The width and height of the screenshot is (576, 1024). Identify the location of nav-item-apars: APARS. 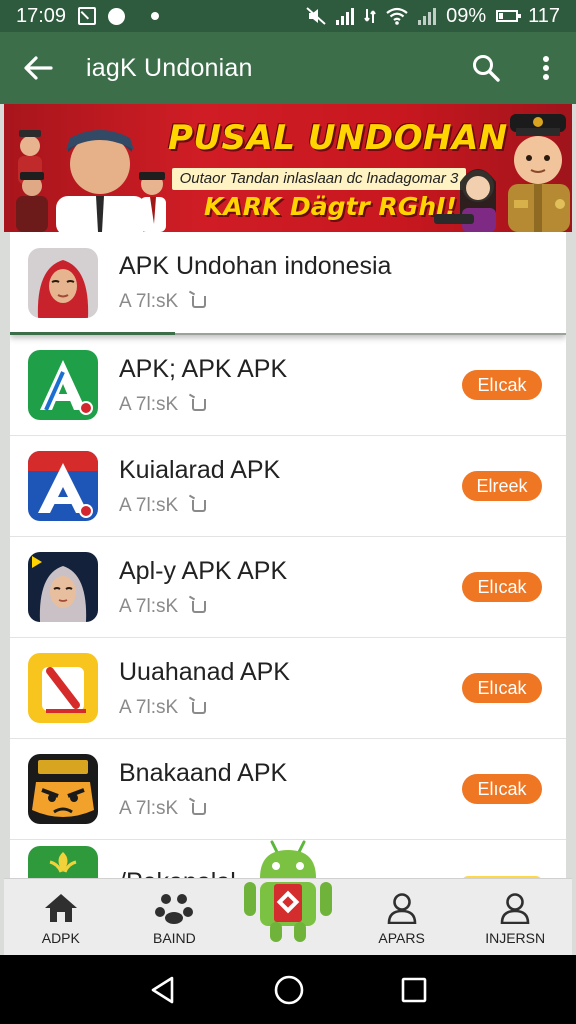
(402, 917).